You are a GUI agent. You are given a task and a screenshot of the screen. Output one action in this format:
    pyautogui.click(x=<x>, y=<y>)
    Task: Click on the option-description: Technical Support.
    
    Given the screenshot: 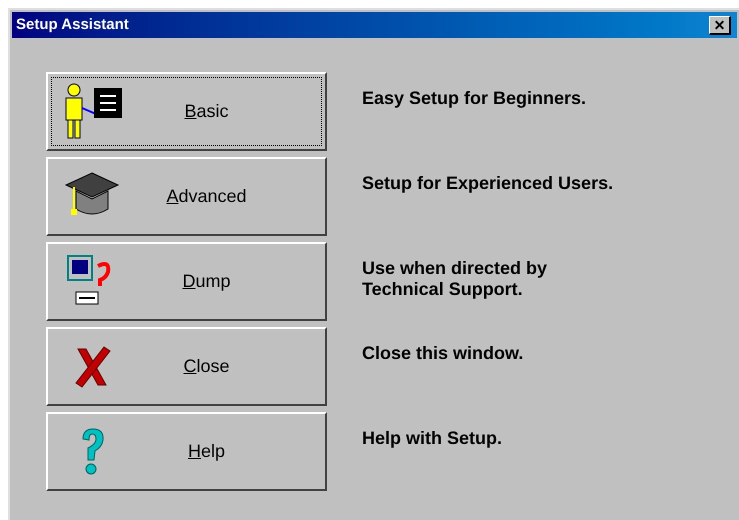 What is the action you would take?
    pyautogui.click(x=443, y=289)
    